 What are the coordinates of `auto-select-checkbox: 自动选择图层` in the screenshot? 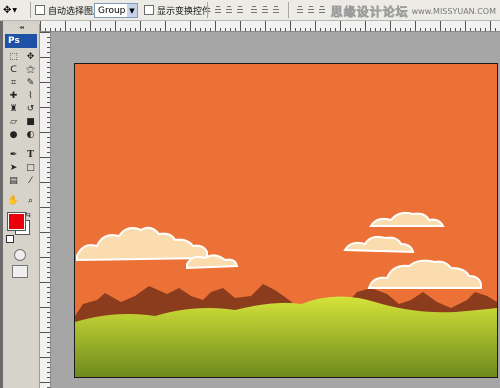 It's located at (68, 10).